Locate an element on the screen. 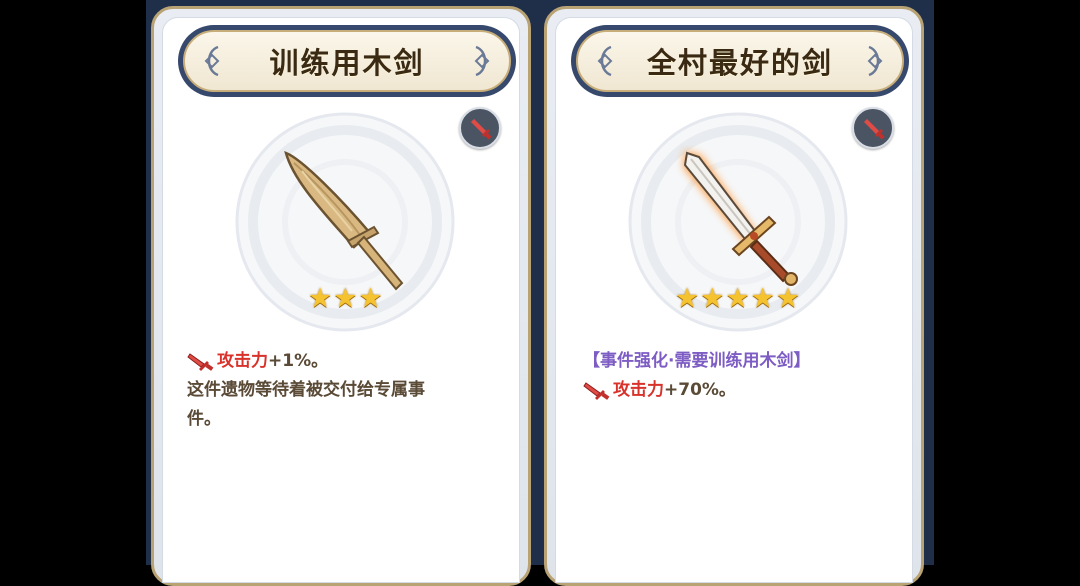  card-title-banner: 训练用木剑 is located at coordinates (347, 61).